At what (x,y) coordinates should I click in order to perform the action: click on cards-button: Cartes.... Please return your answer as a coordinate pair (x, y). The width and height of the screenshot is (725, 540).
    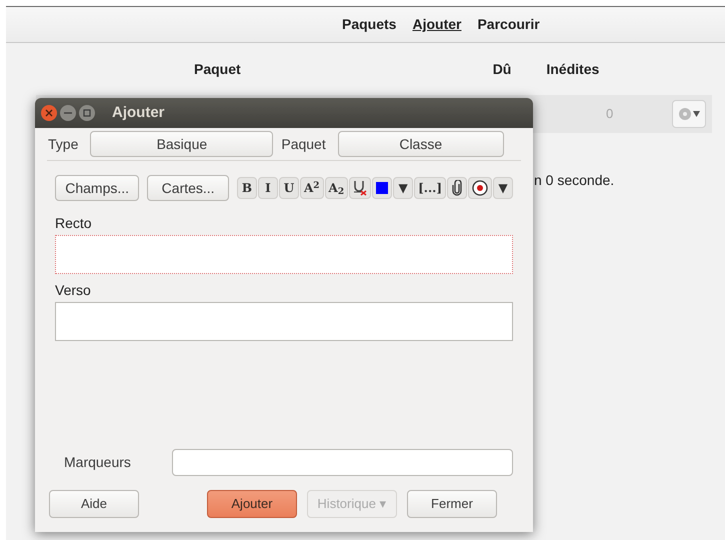
    Looking at the image, I should click on (188, 188).